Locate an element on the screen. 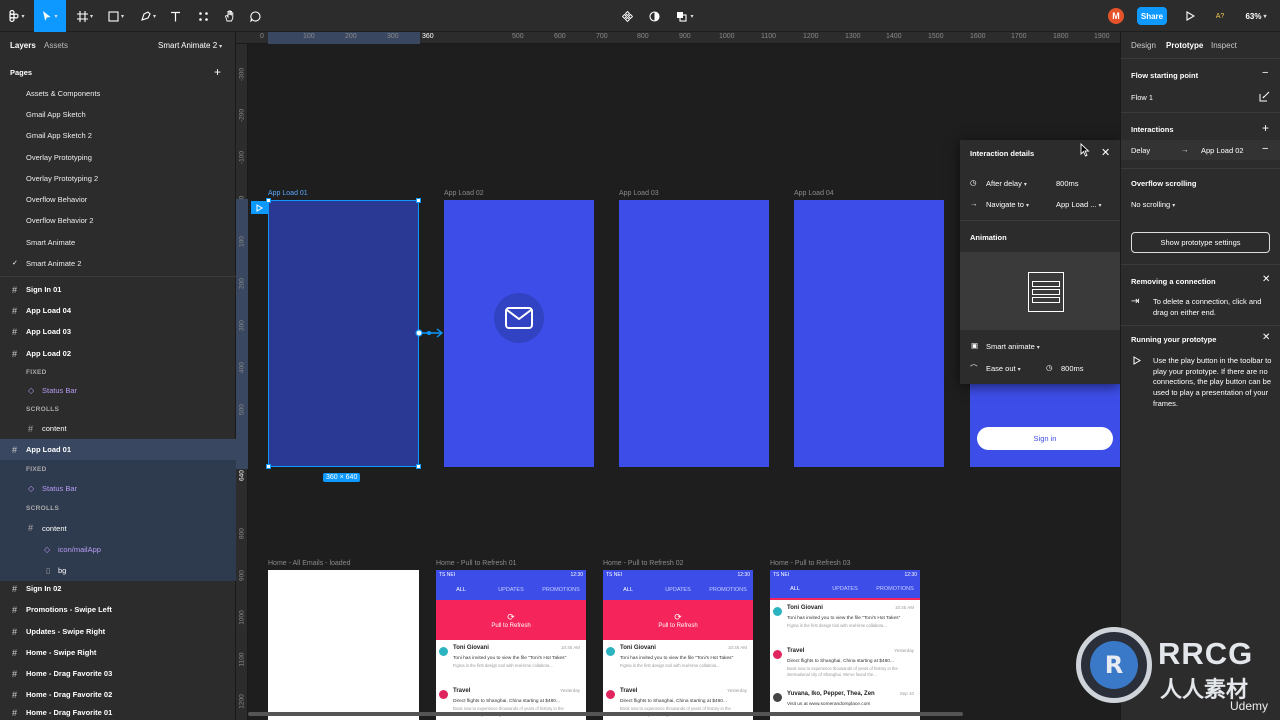 This screenshot has width=1280, height=720. mask-icon is located at coordinates (654, 16).